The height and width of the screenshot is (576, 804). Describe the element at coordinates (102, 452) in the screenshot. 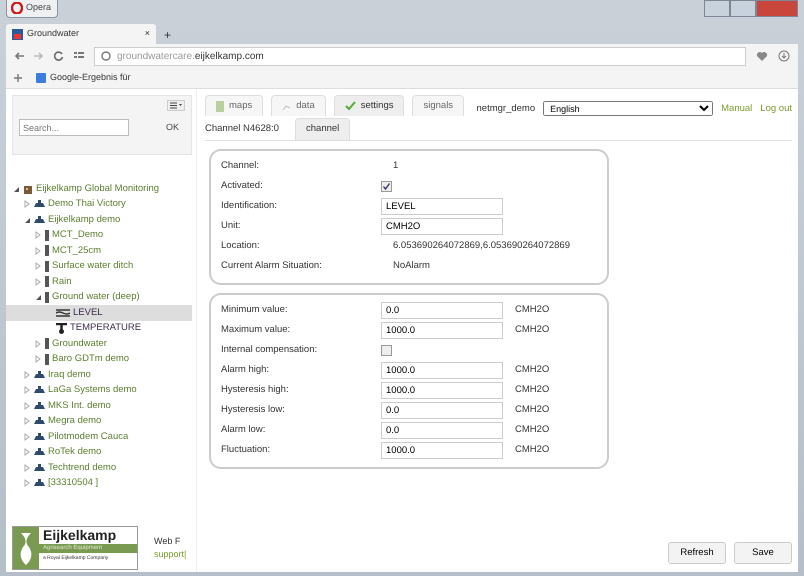

I see `tree-item: RoTek demo` at that location.